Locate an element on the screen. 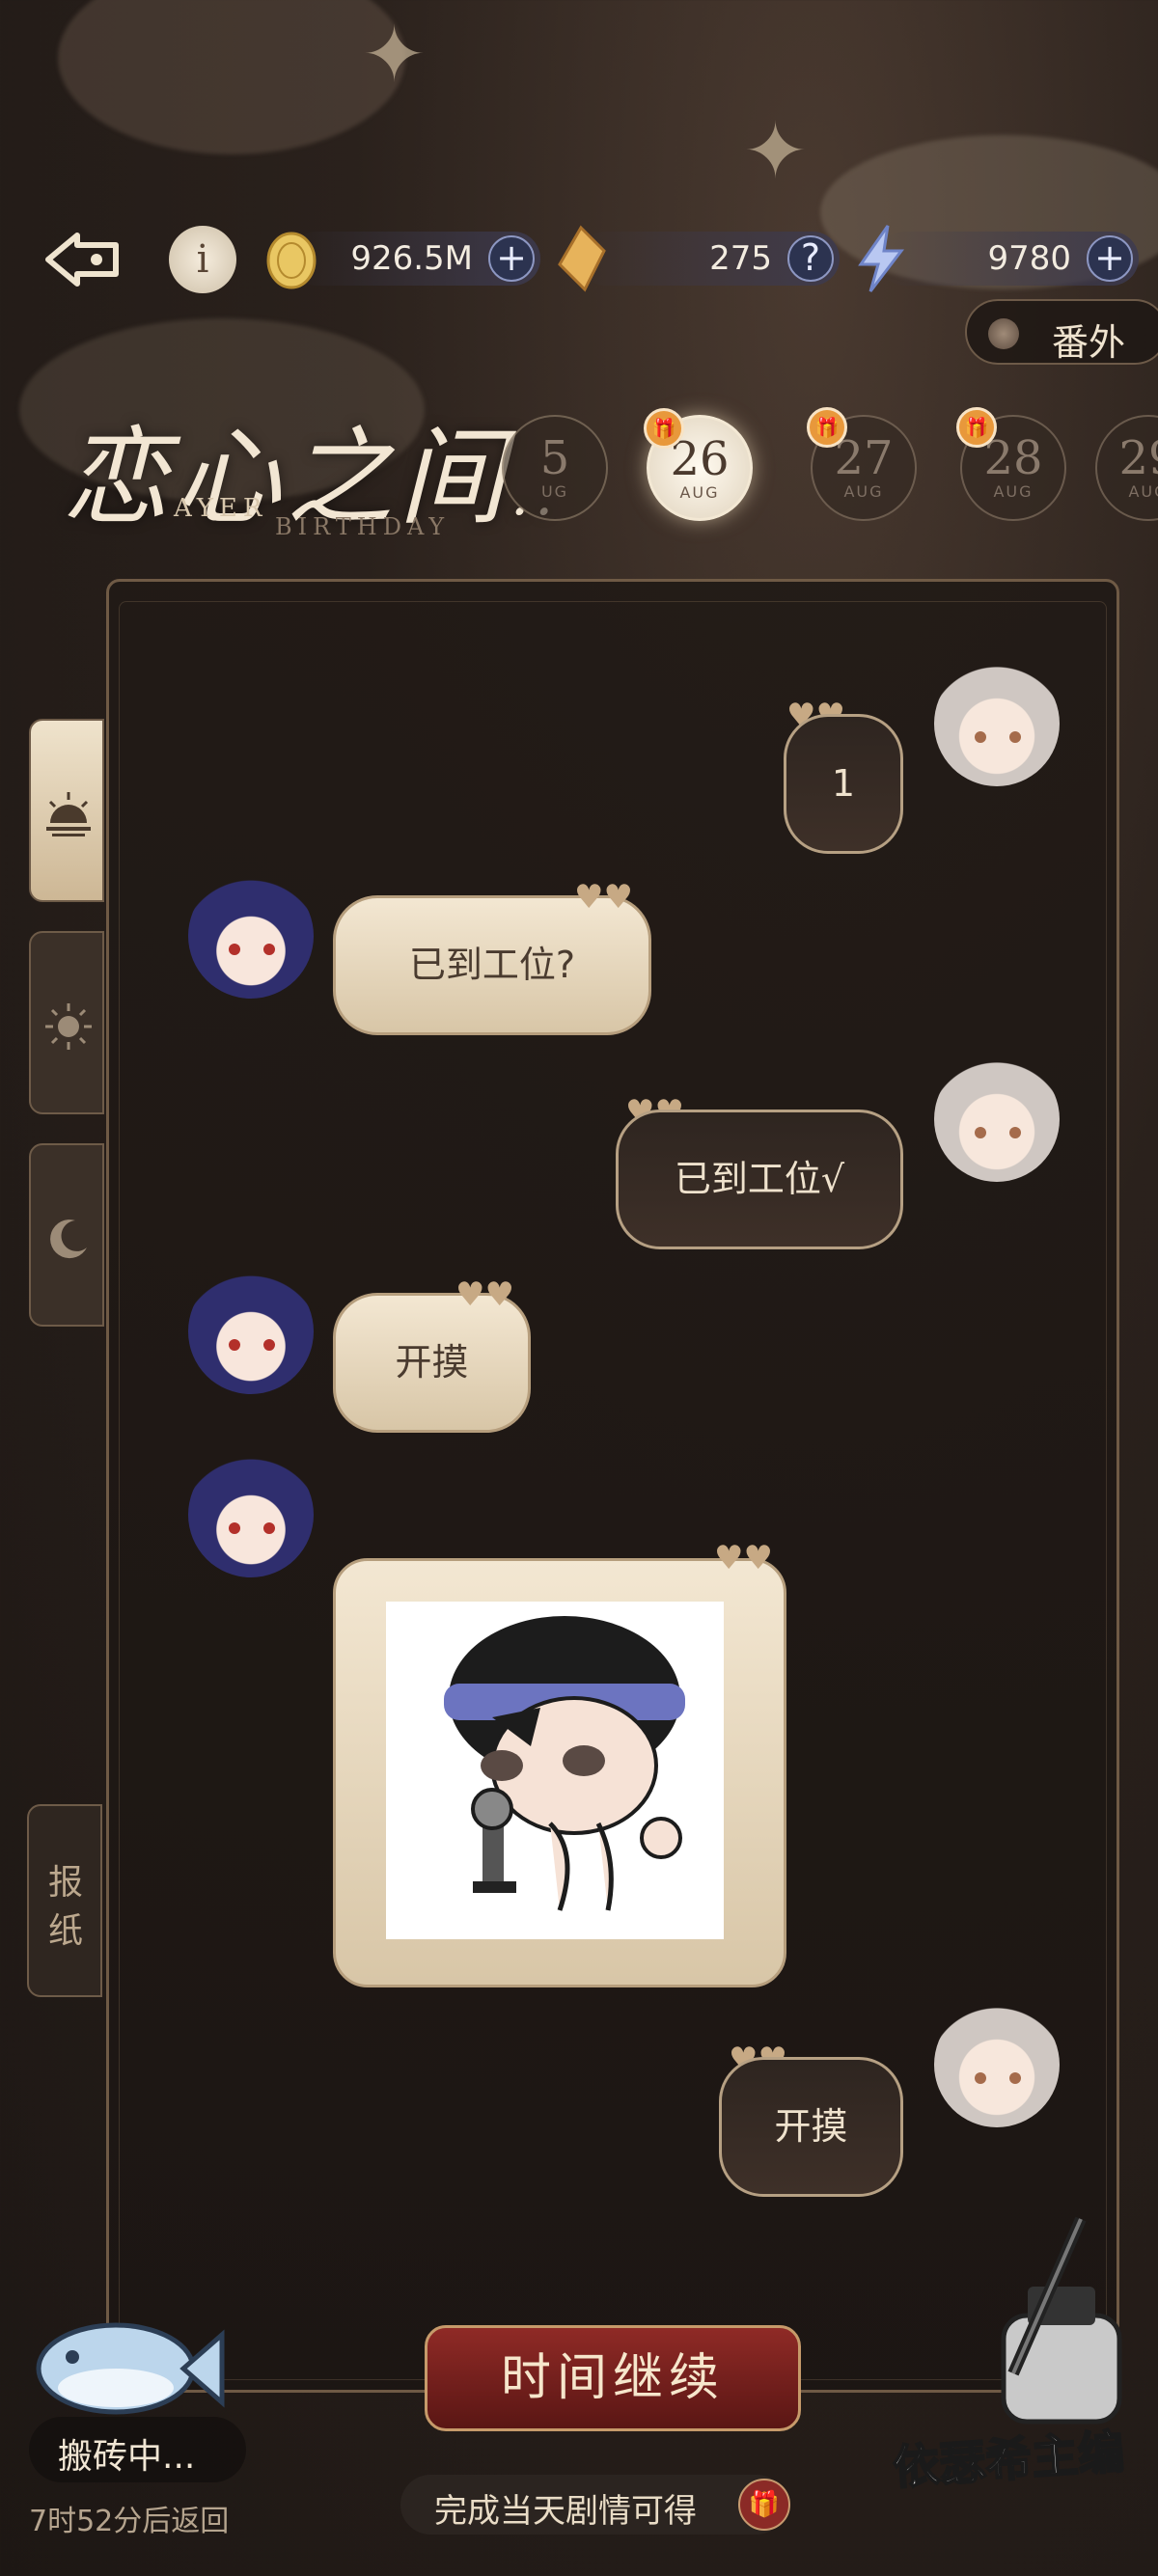  date-month: UG is located at coordinates (554, 492).